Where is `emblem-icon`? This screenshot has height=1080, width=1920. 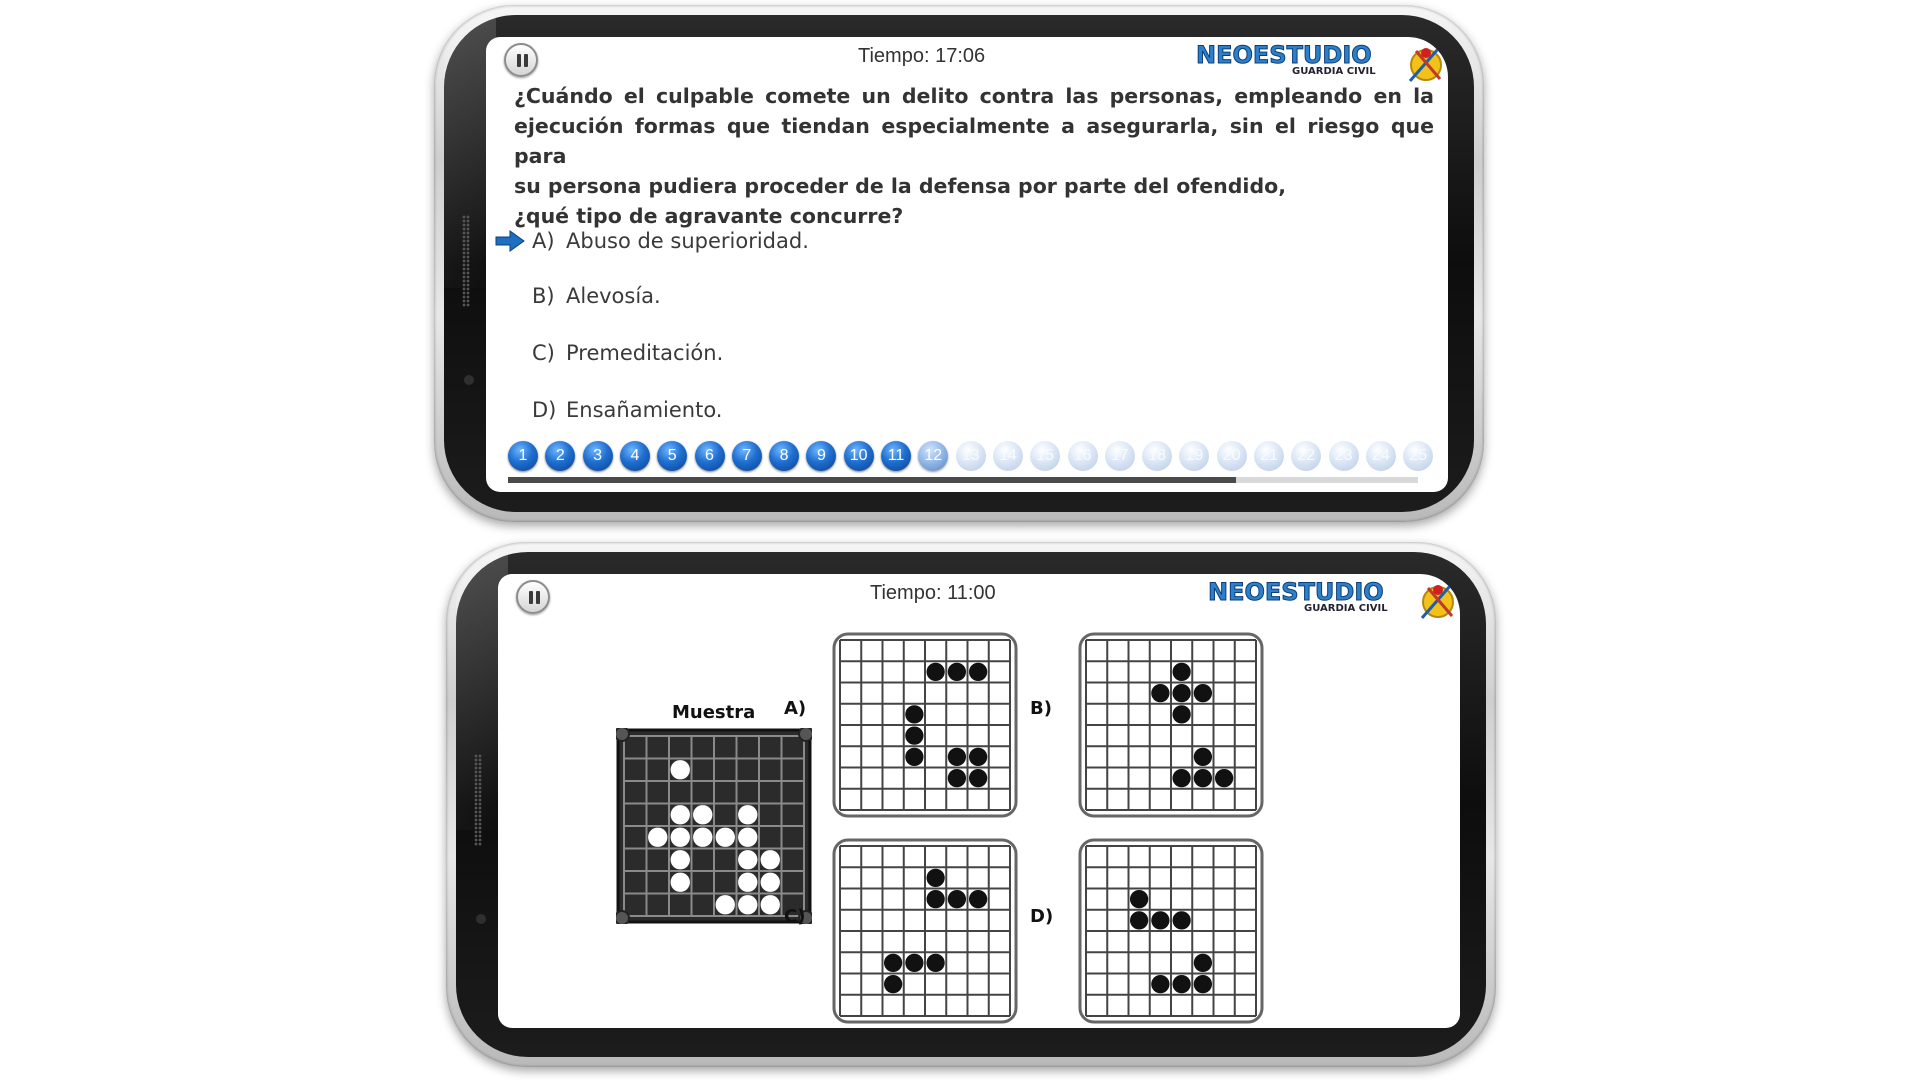 emblem-icon is located at coordinates (1425, 65).